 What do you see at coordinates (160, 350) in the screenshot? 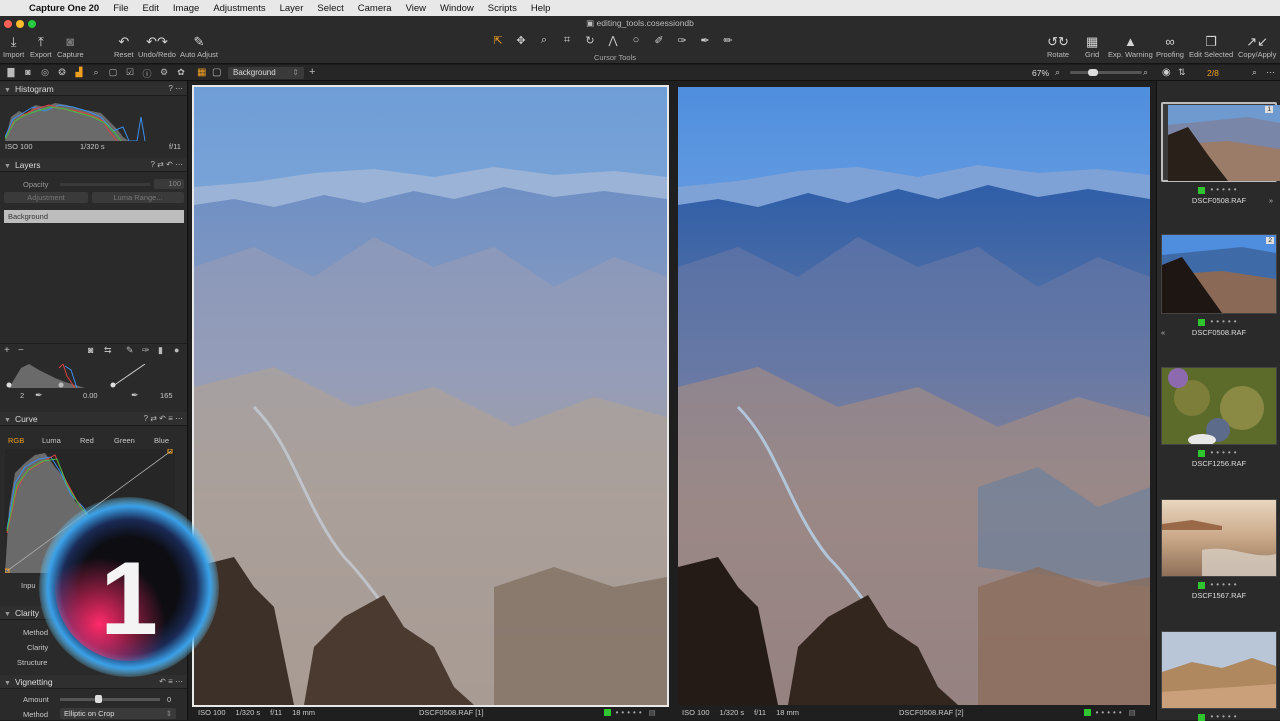
I see `gradient-tool-icon: ▮` at bounding box center [160, 350].